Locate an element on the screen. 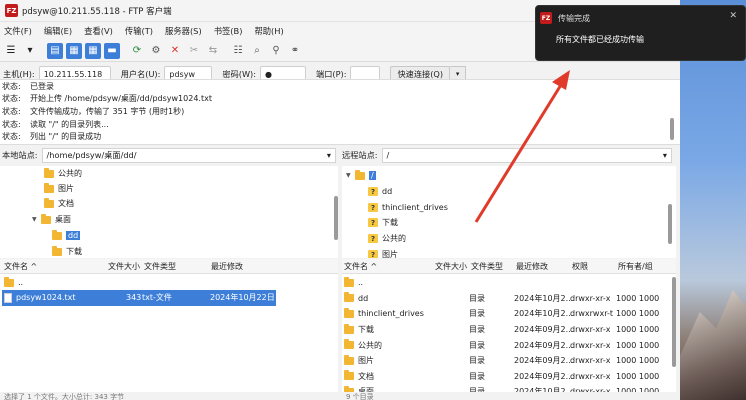 This screenshot has width=746, height=400. toggle-local-tree-icon: ▦ is located at coordinates (74, 50).